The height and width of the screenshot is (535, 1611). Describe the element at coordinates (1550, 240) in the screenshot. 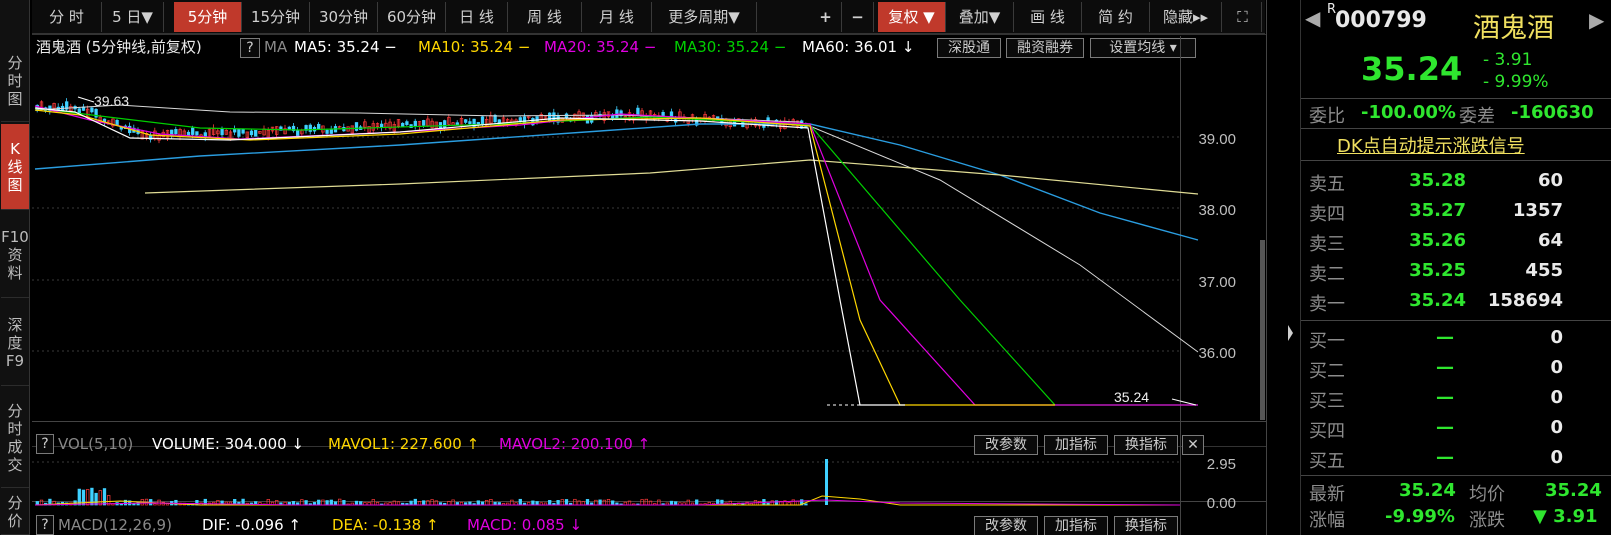

I see `ask-volume: 64` at that location.